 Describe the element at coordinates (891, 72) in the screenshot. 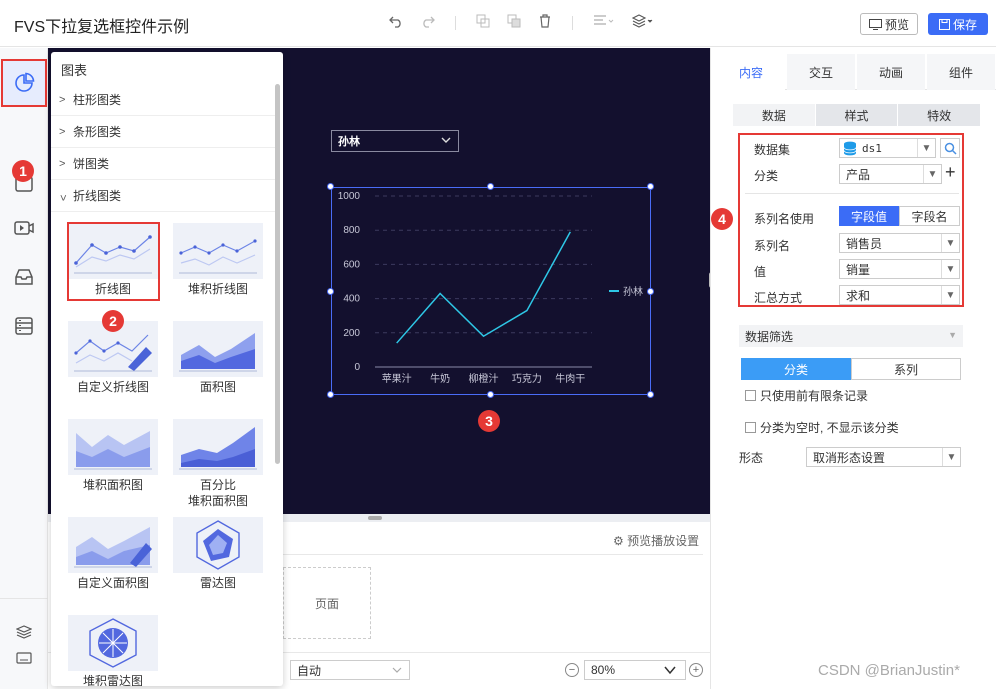

I see `tab-animation: 动画` at that location.